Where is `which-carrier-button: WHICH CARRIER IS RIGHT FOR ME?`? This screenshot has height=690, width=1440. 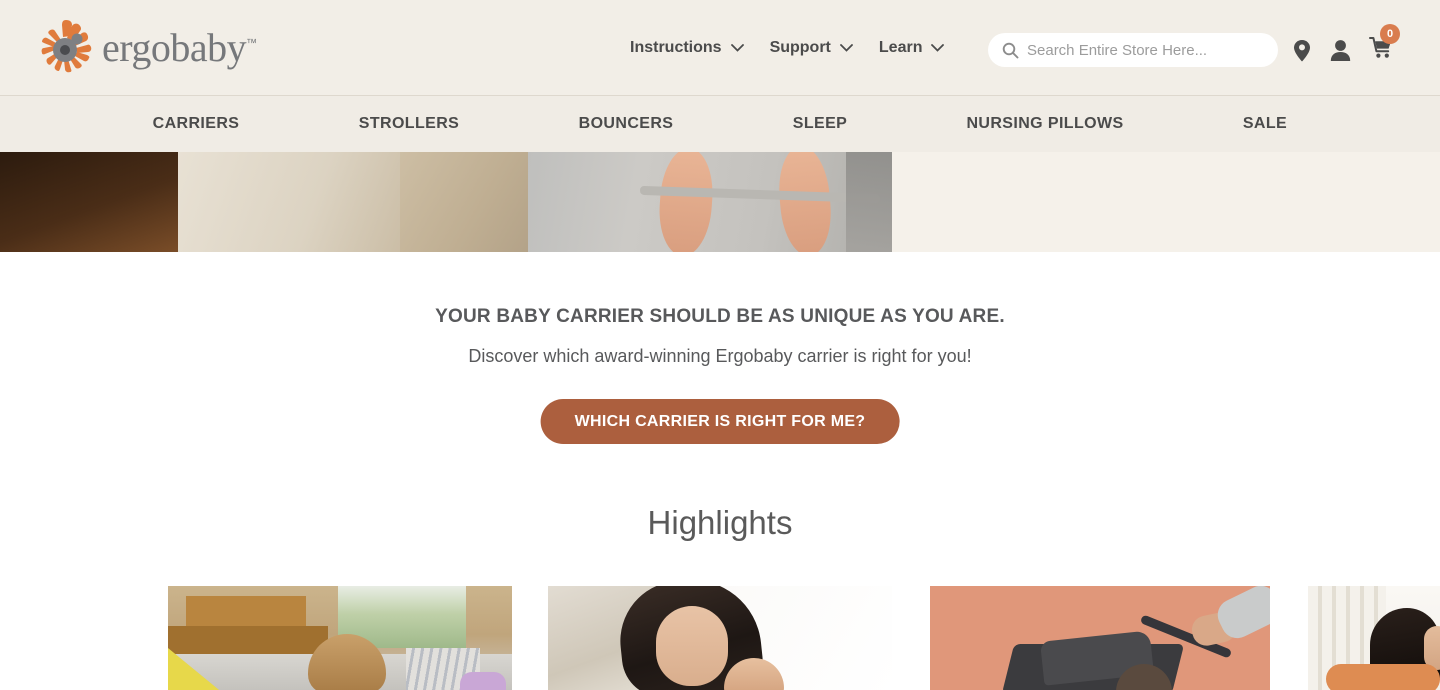 which-carrier-button: WHICH CARRIER IS RIGHT FOR ME? is located at coordinates (720, 421).